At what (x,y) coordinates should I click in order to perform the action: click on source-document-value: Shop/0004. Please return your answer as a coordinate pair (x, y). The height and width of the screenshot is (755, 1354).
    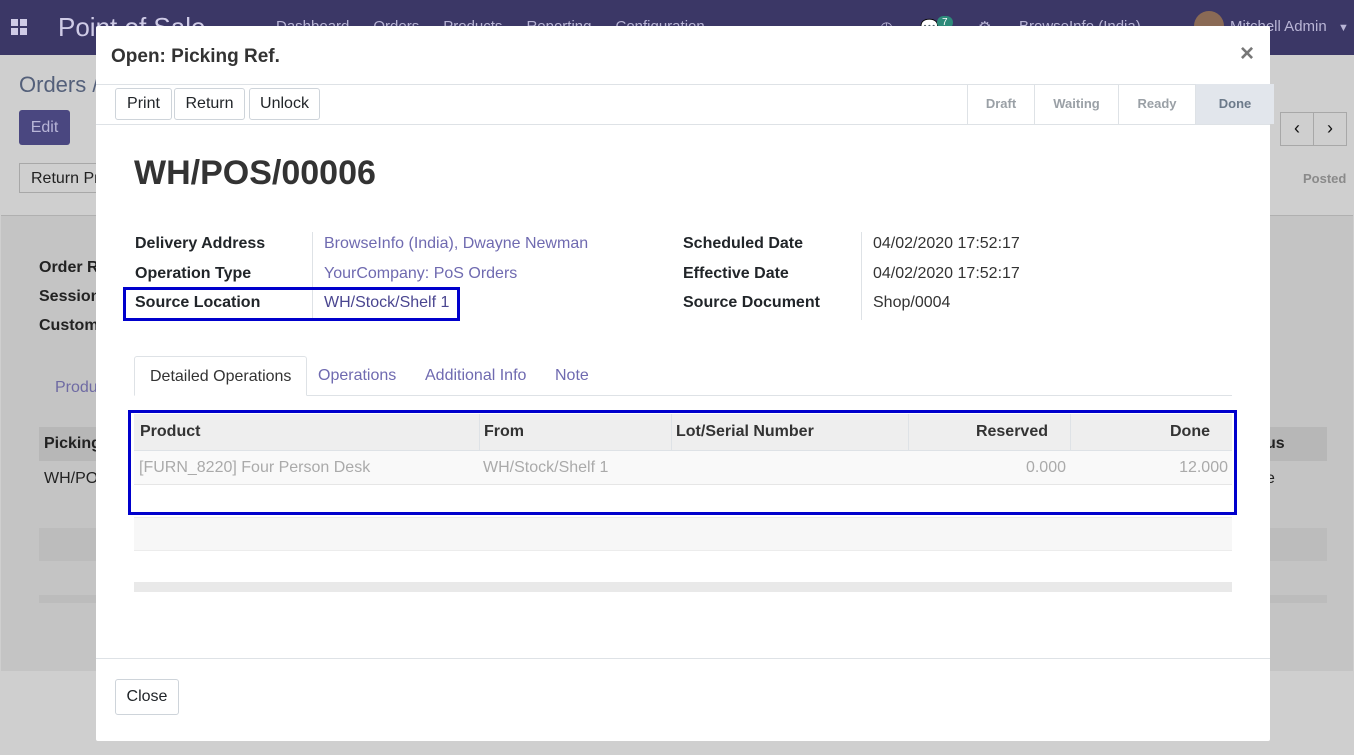
    Looking at the image, I should click on (912, 302).